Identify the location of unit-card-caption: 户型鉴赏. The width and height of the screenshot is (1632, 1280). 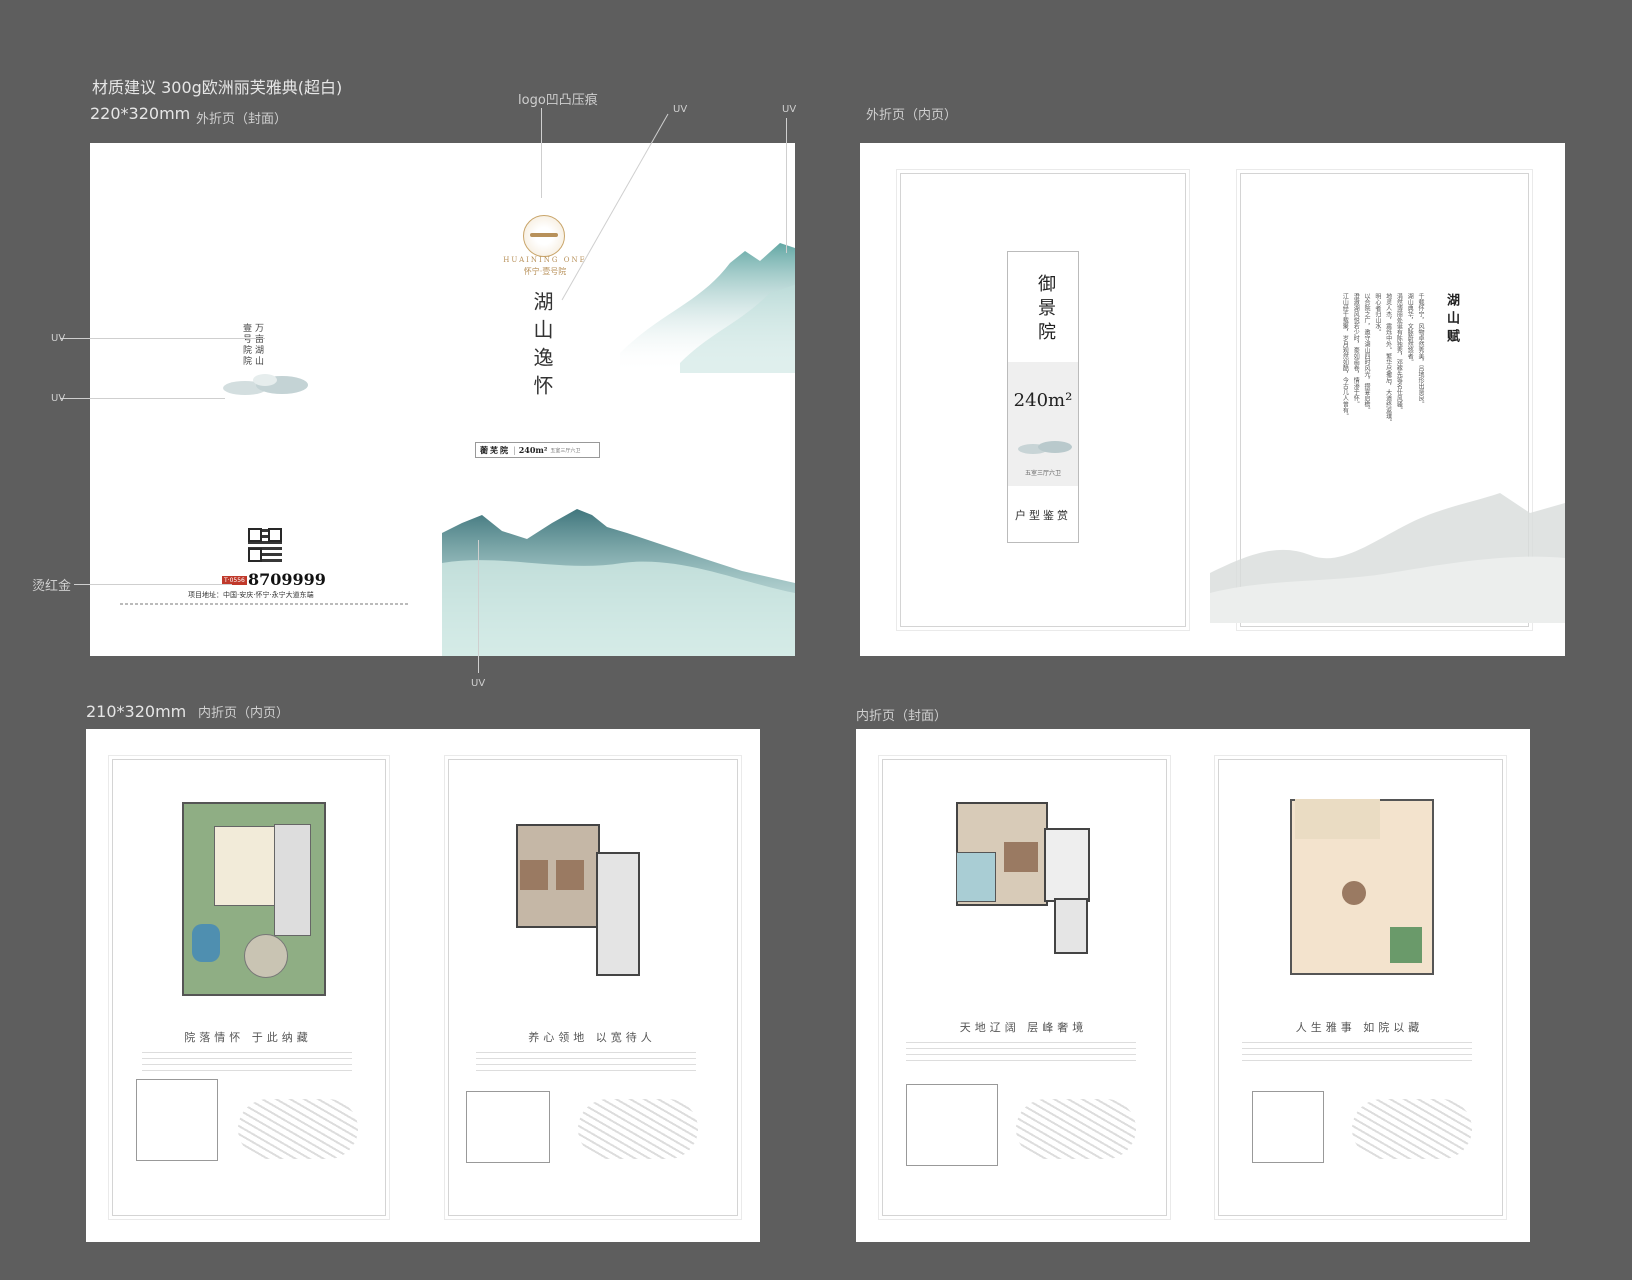
(1043, 515).